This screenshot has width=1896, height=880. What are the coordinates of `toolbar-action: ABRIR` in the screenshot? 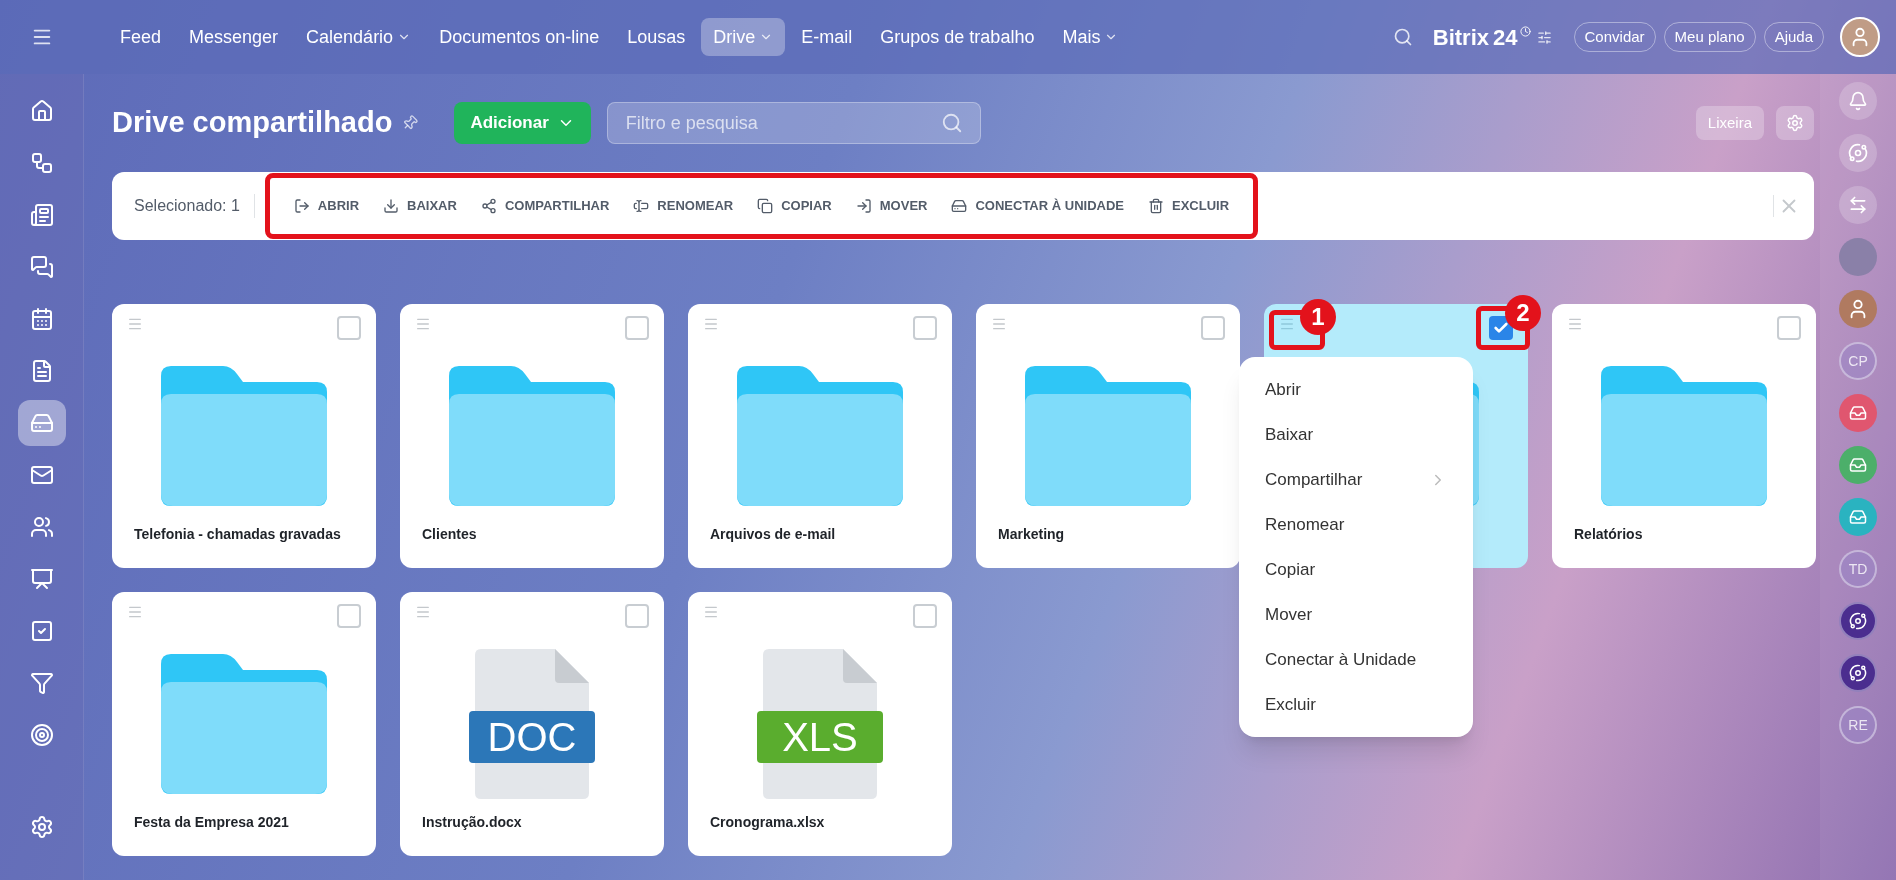 It's located at (326, 206).